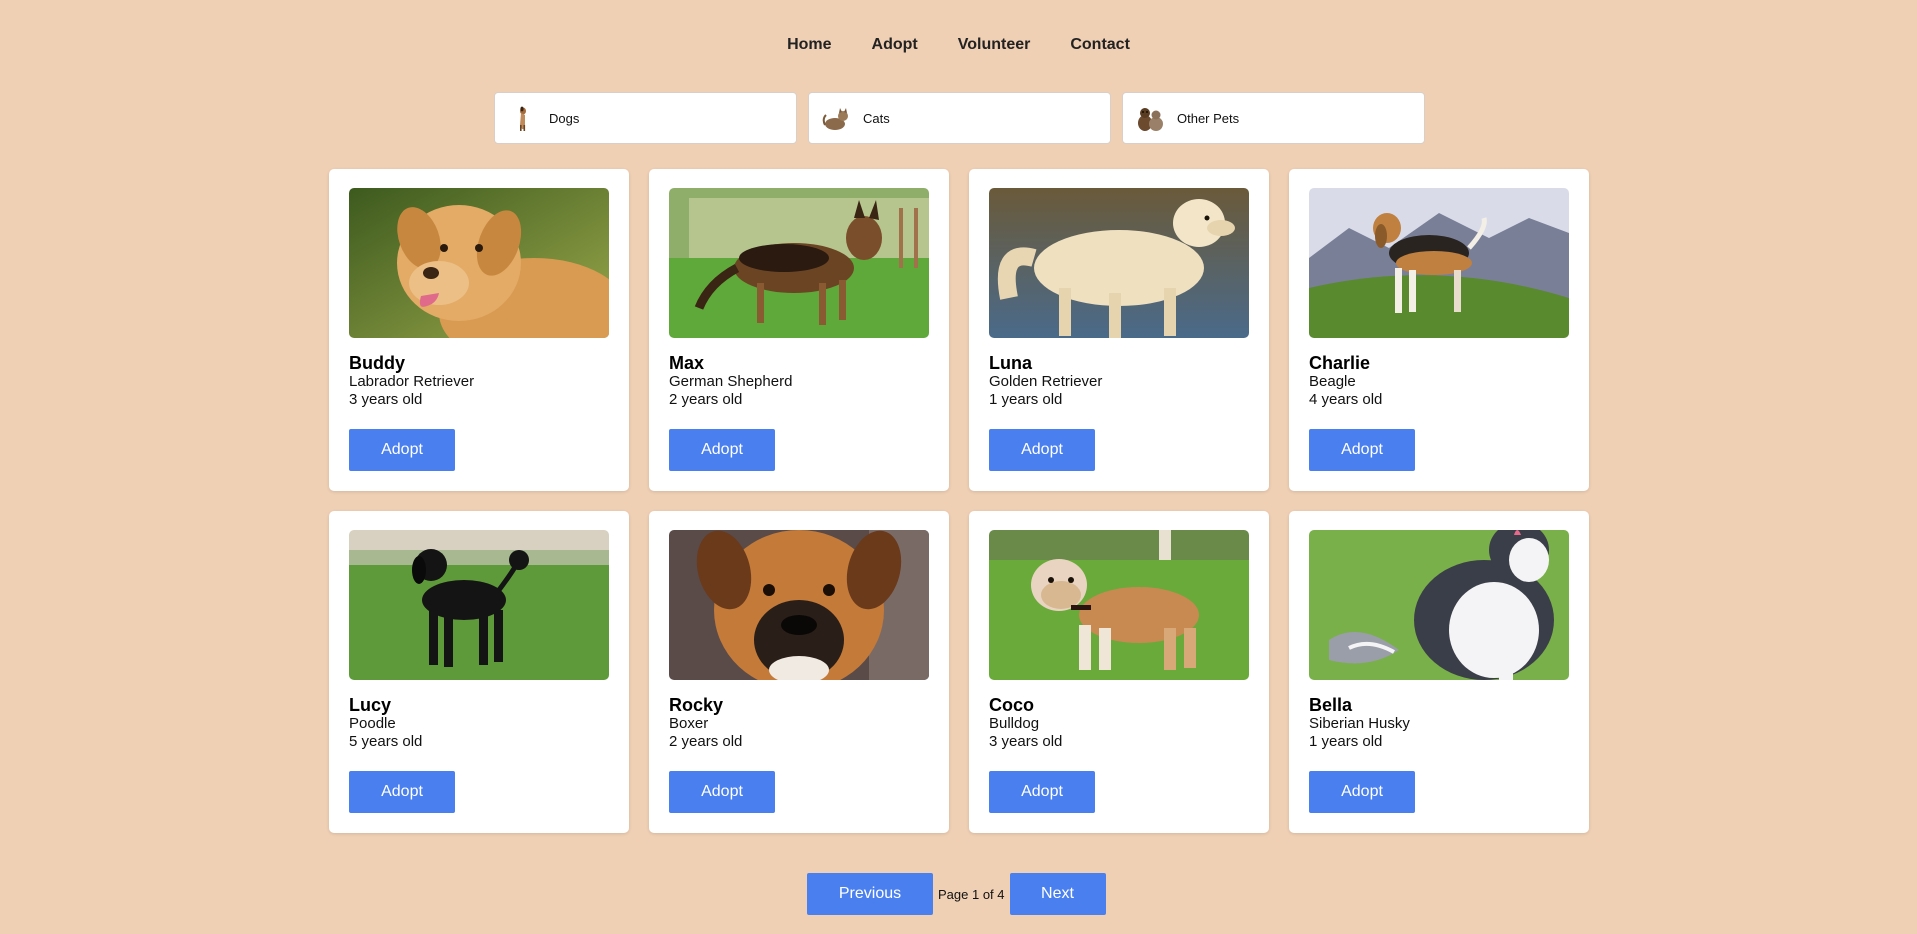 Image resolution: width=1917 pixels, height=934 pixels. What do you see at coordinates (895, 45) in the screenshot?
I see `nav-adopt-link: Adopt` at bounding box center [895, 45].